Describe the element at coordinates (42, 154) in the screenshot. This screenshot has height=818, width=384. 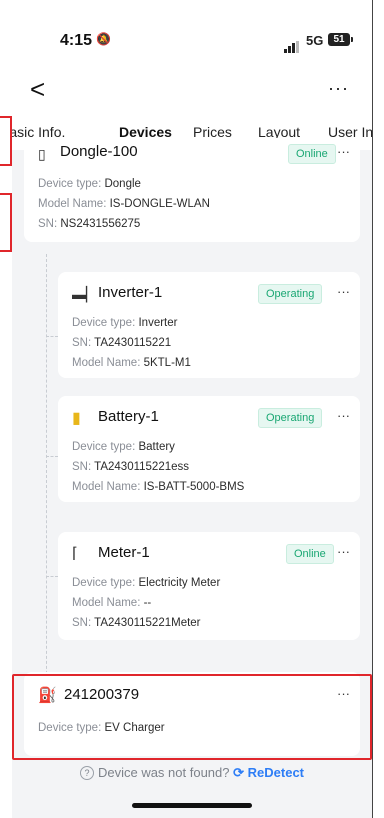
I see `dongle-icon: ▯` at that location.